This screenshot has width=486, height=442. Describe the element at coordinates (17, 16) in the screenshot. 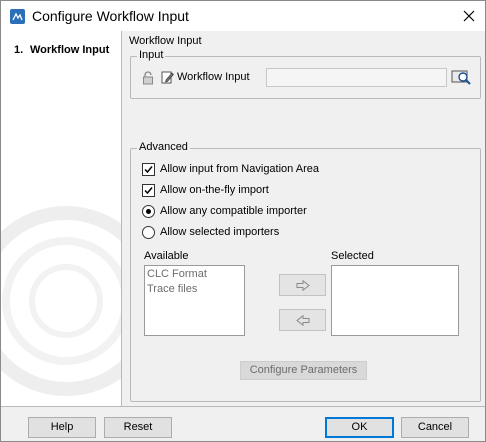

I see `app-icon` at that location.